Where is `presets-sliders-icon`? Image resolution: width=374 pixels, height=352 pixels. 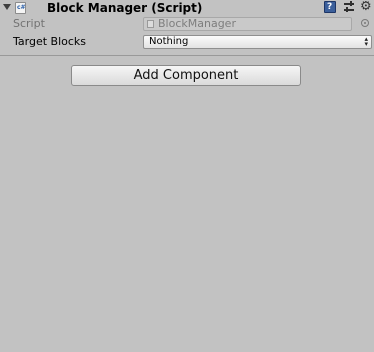
presets-sliders-icon is located at coordinates (349, 7).